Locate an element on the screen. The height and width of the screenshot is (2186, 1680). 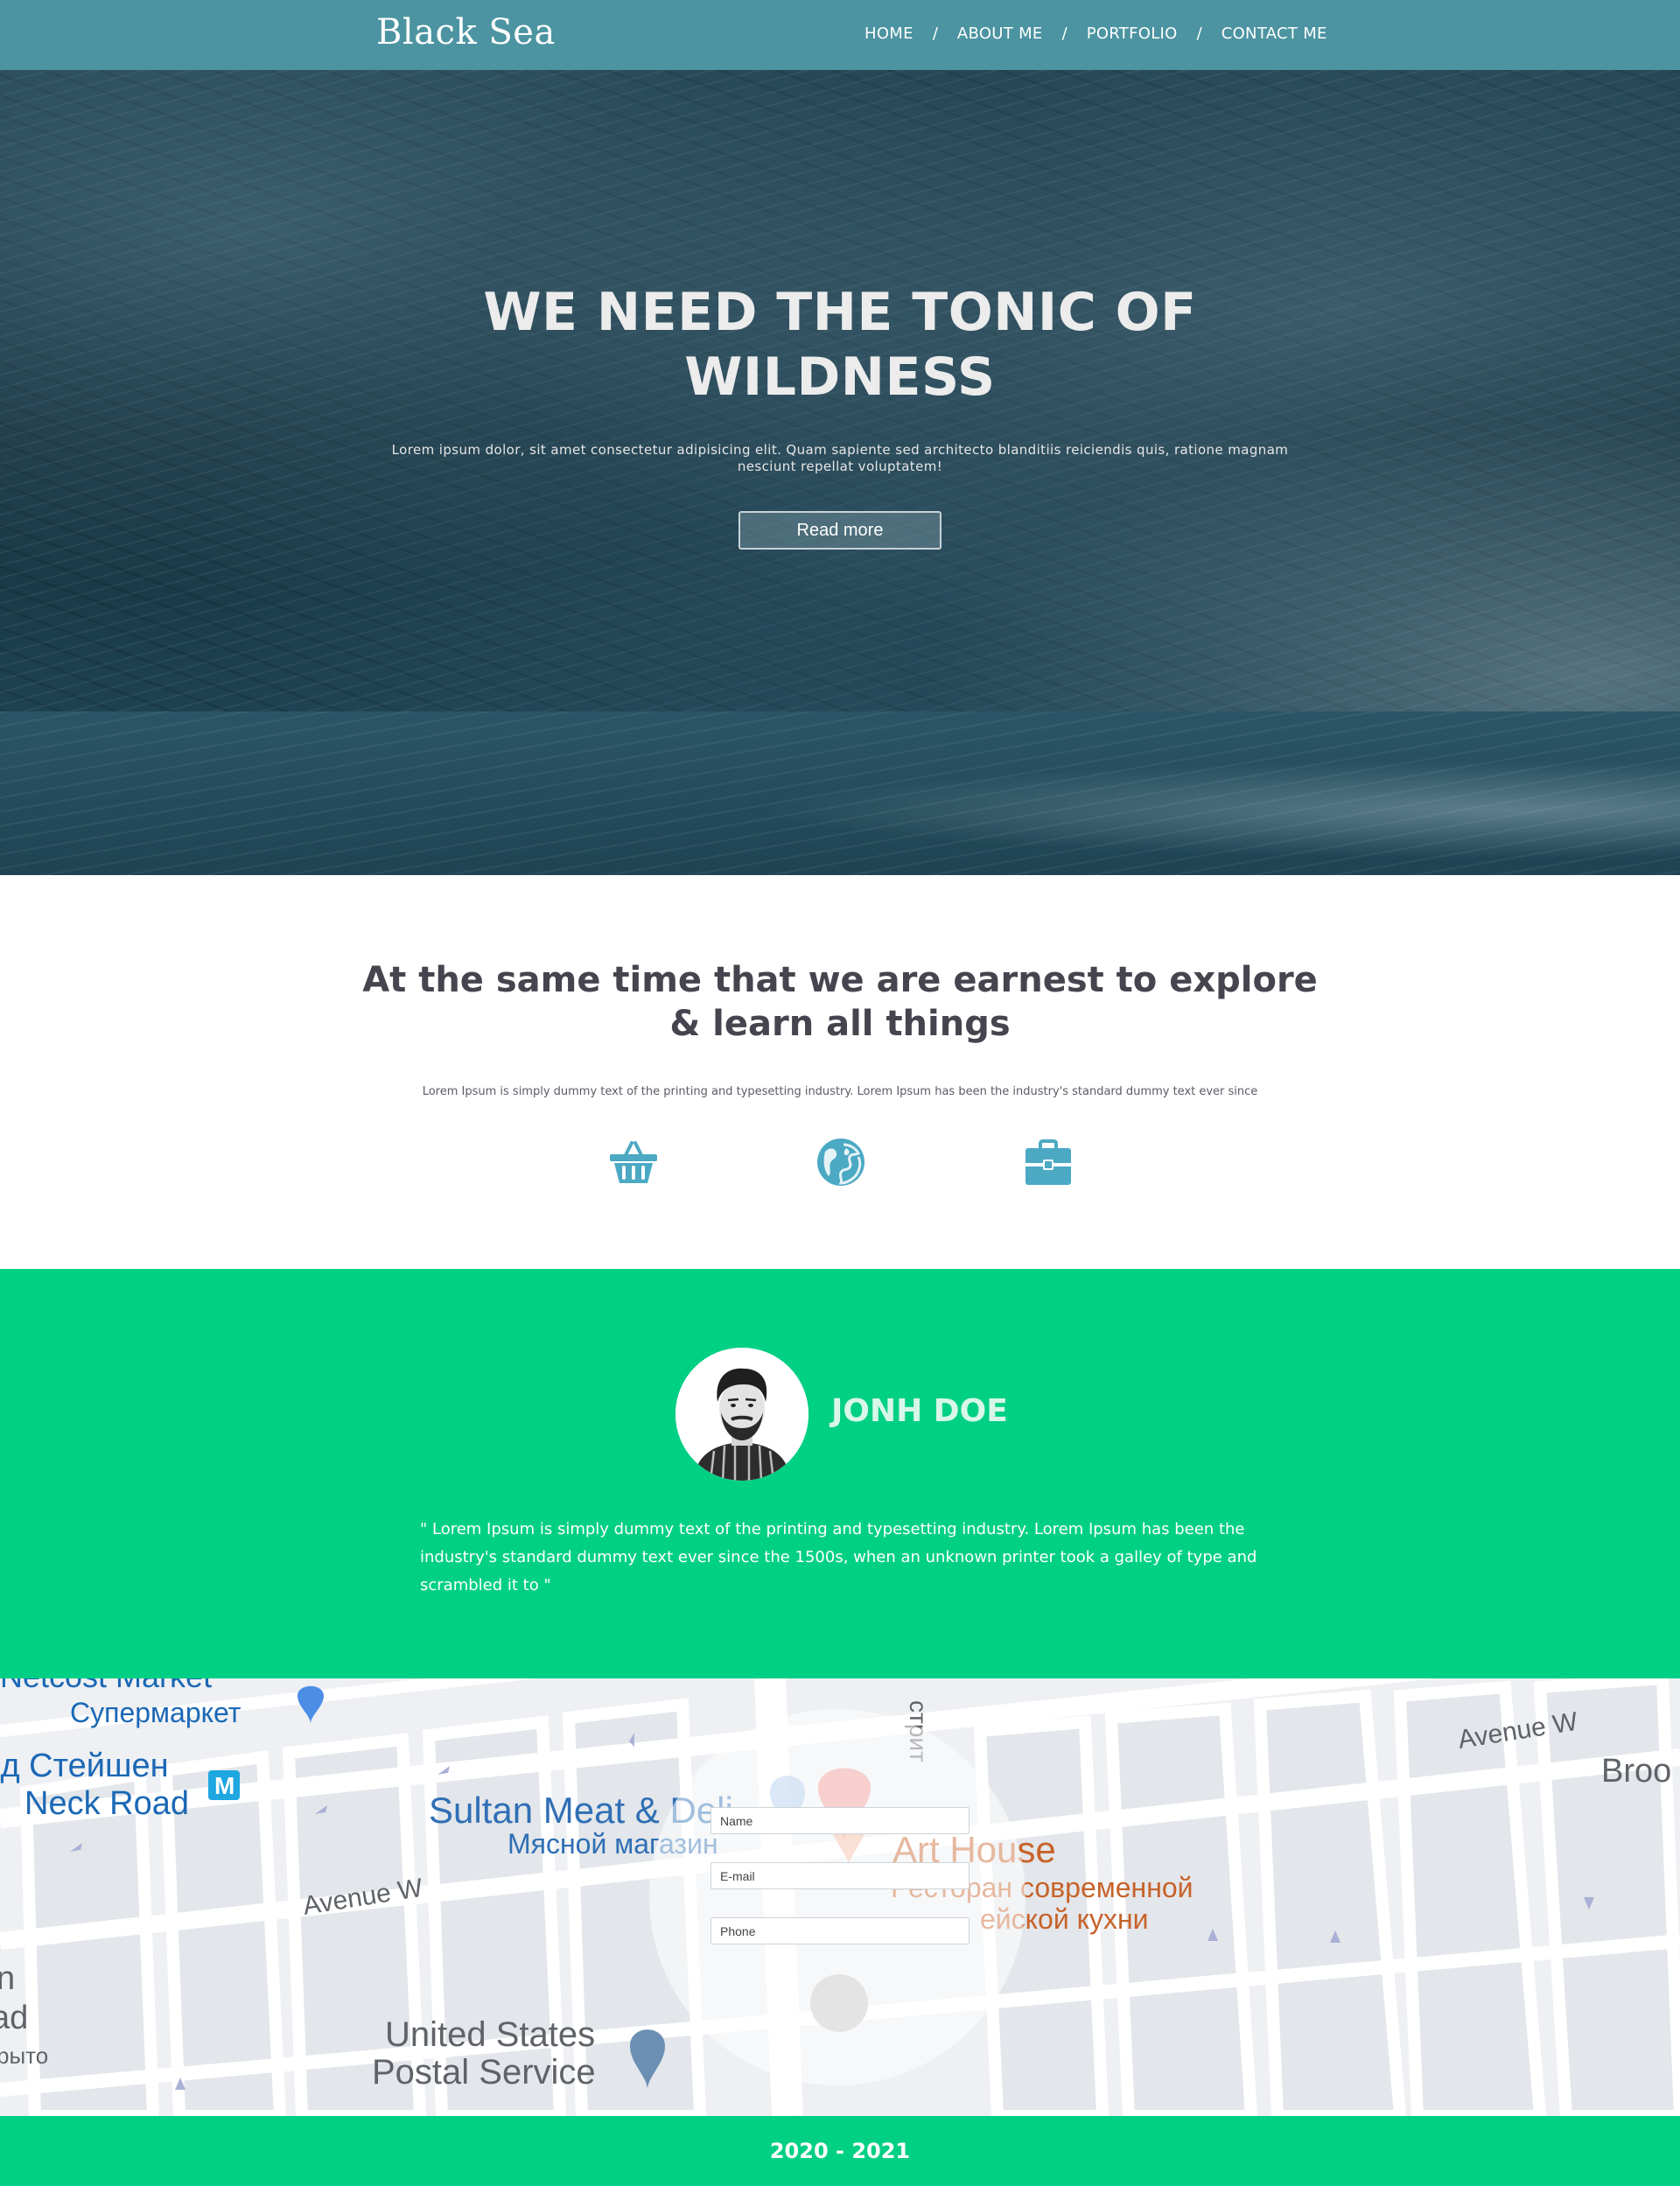
map-label-left-ad: ad is located at coordinates (14, 2018).